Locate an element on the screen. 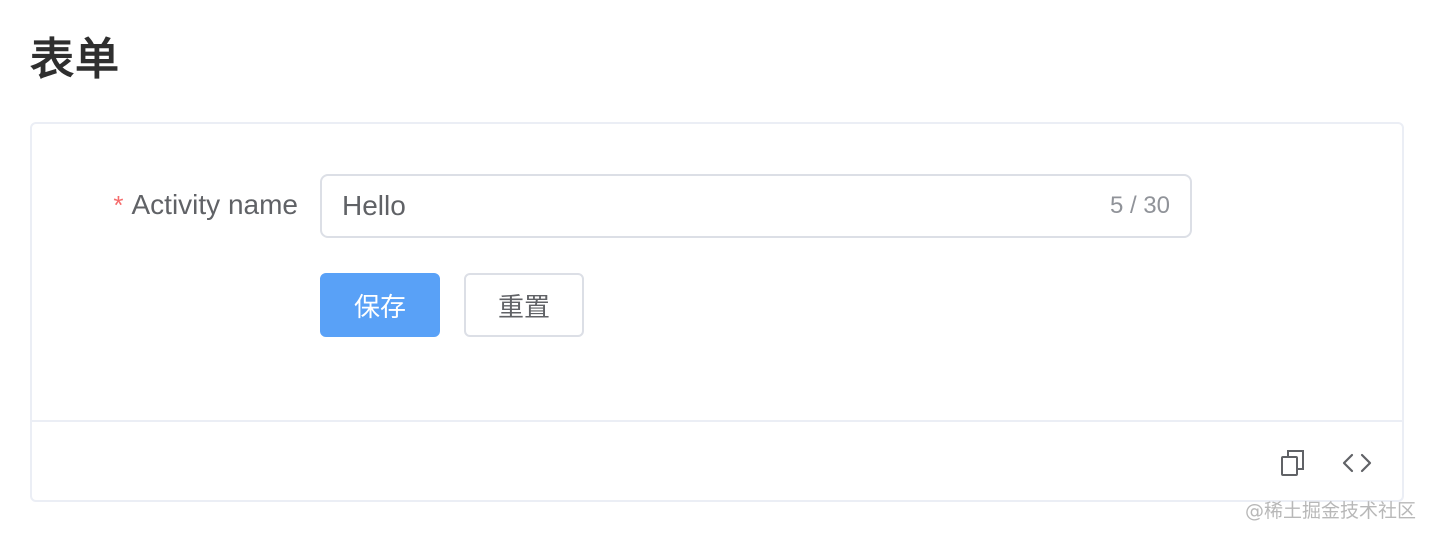 The image size is (1434, 538). code-icon is located at coordinates (1357, 463).